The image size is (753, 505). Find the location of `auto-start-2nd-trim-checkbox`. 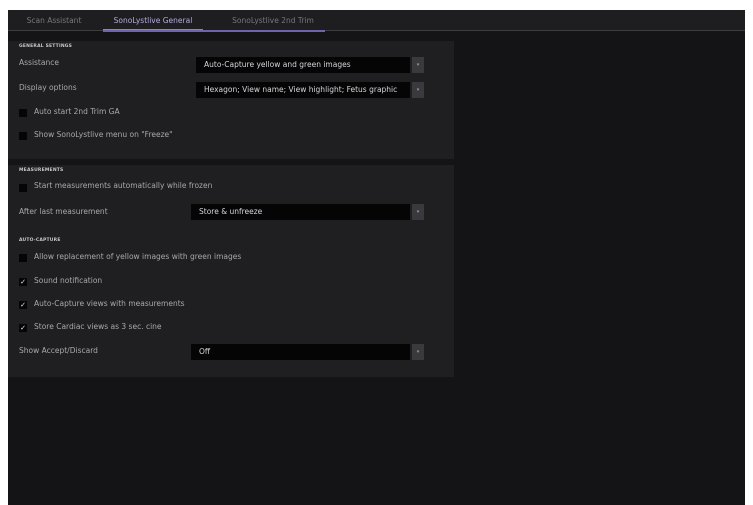

auto-start-2nd-trim-checkbox is located at coordinates (23, 113).